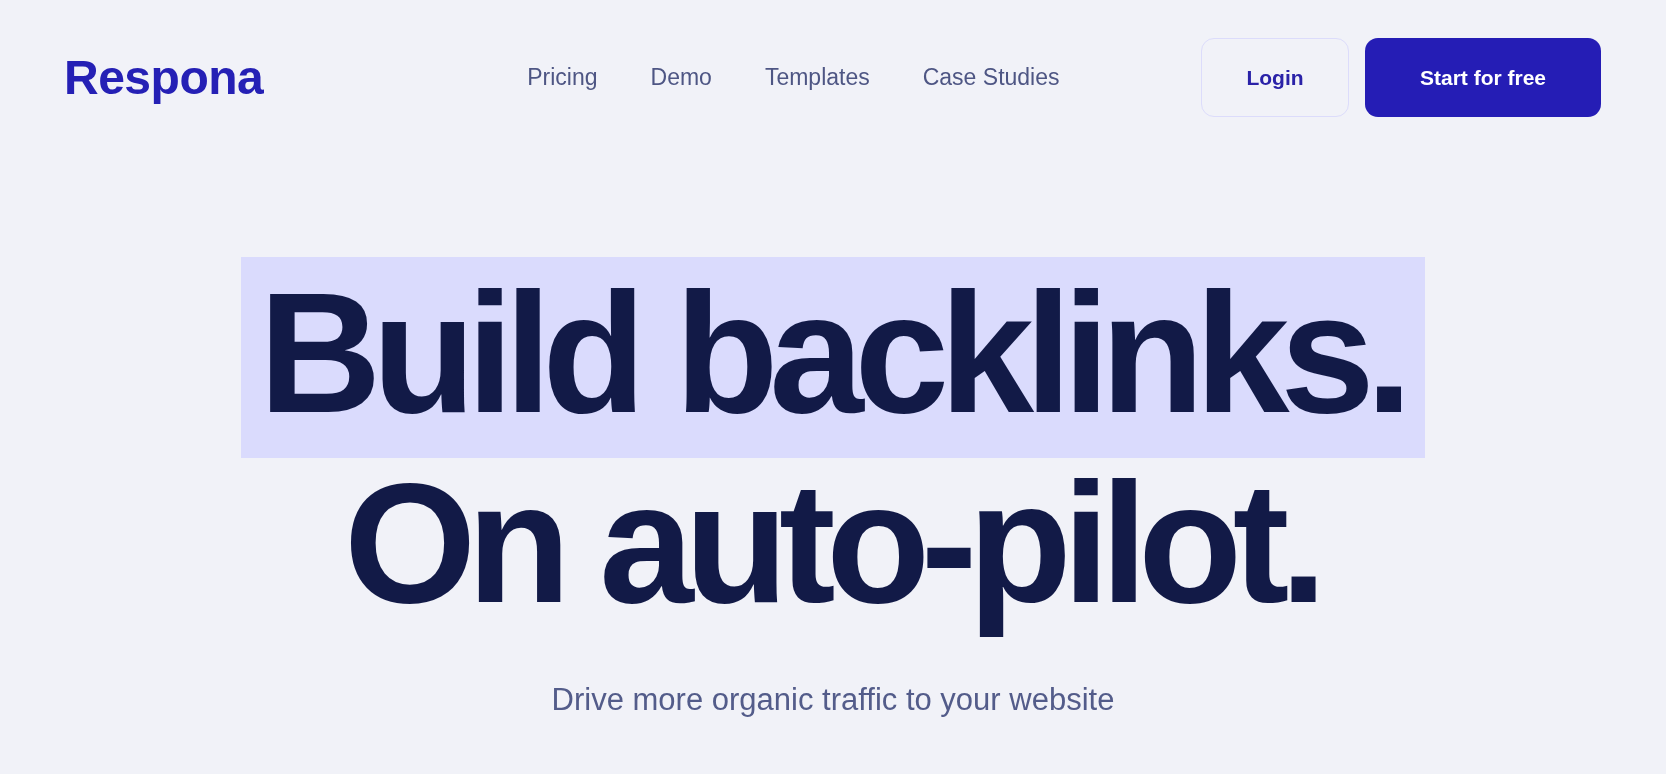 The width and height of the screenshot is (1666, 774). I want to click on nav-link: Demo, so click(681, 77).